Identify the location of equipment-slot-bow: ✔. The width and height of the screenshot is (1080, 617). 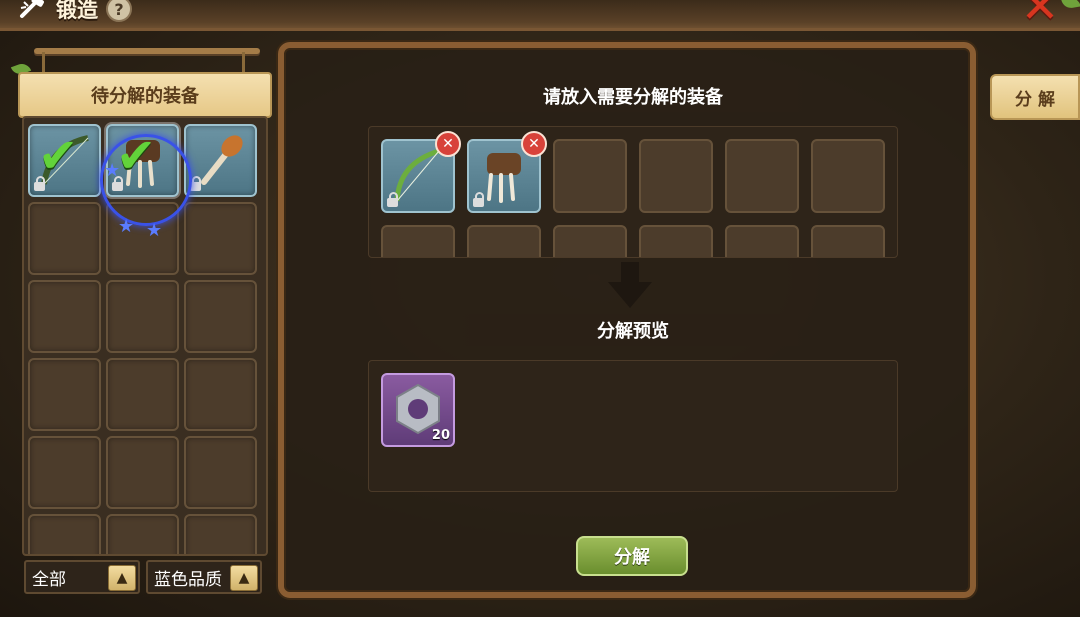
(64, 160).